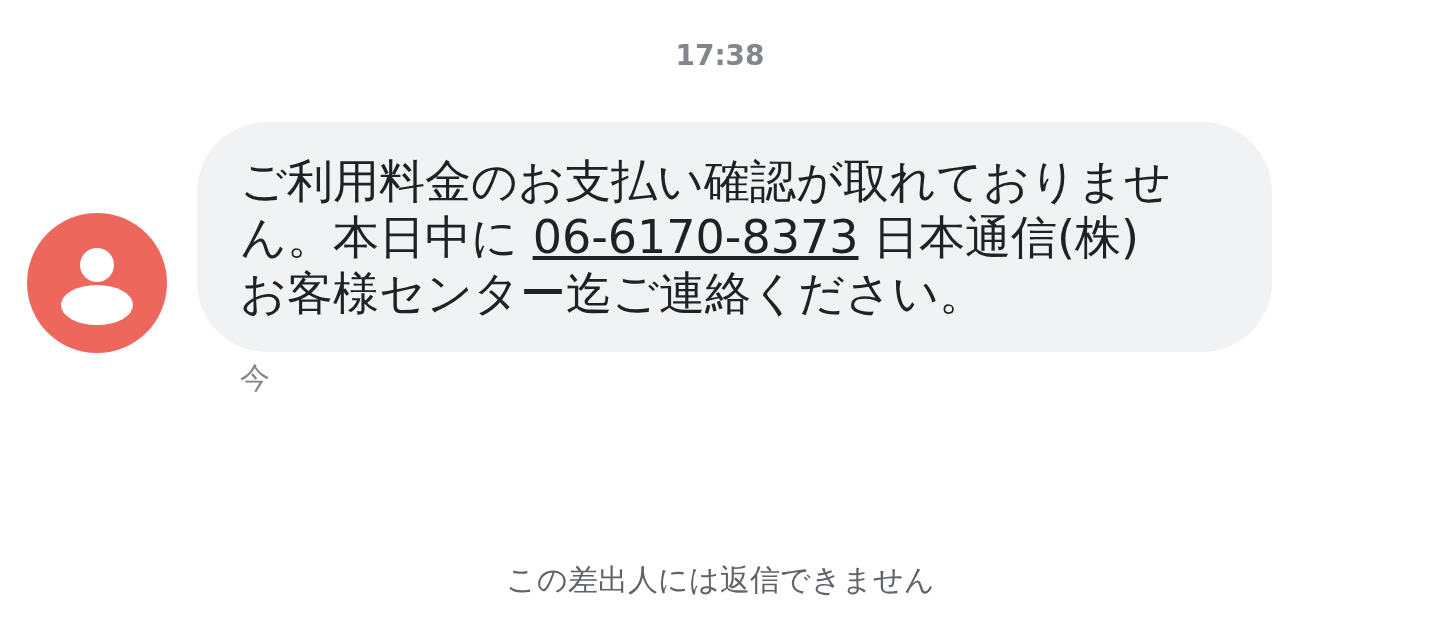 The height and width of the screenshot is (624, 1440). I want to click on reply-disabled-notice: この差出人には返信できません, so click(720, 580).